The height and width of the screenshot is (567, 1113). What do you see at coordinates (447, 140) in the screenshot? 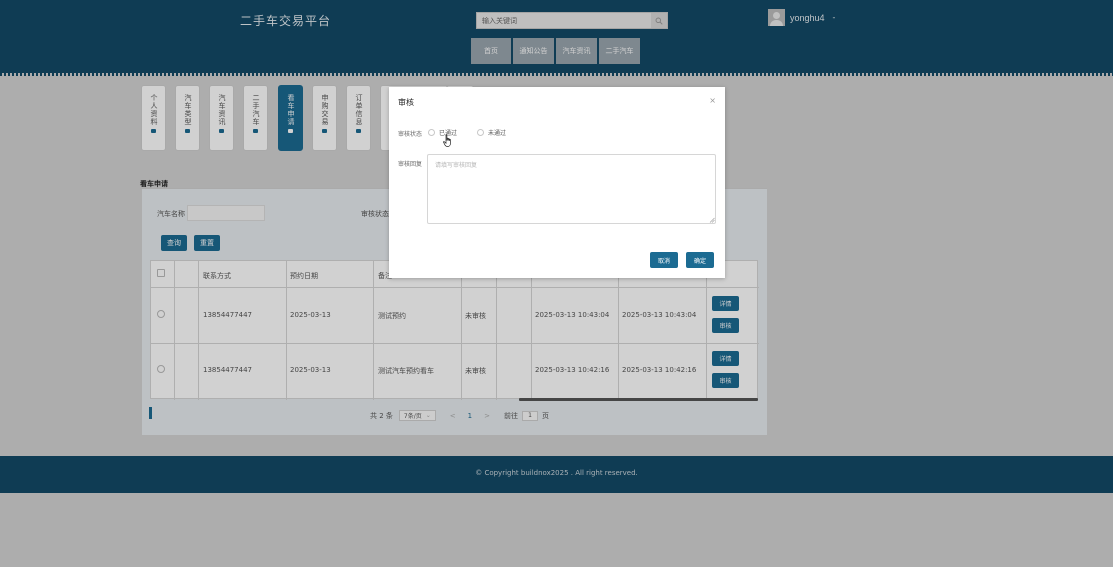
I see `hand-cursor-icon` at bounding box center [447, 140].